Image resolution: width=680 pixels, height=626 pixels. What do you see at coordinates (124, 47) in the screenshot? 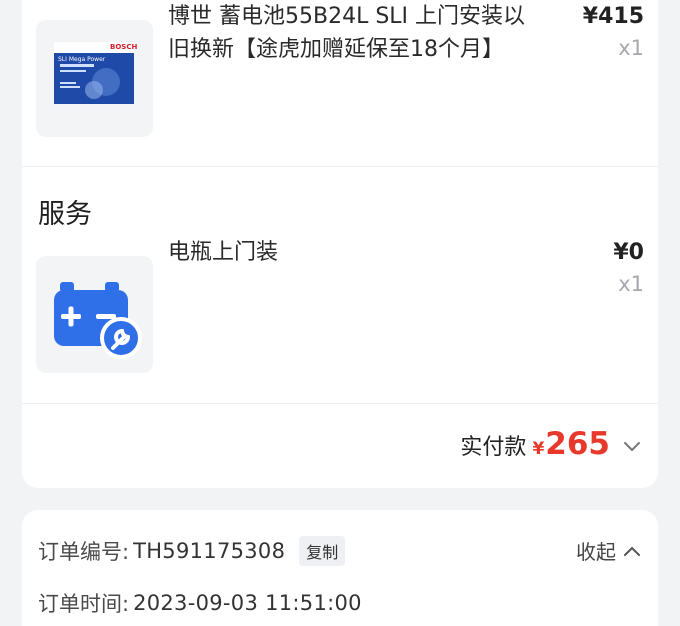
I see `thumb-brand-label: BOSCH` at bounding box center [124, 47].